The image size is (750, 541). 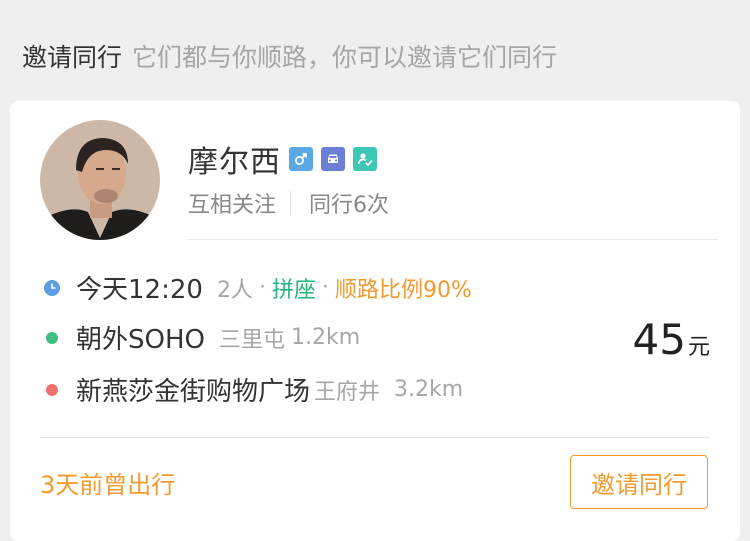 What do you see at coordinates (52, 288) in the screenshot?
I see `clock-icon` at bounding box center [52, 288].